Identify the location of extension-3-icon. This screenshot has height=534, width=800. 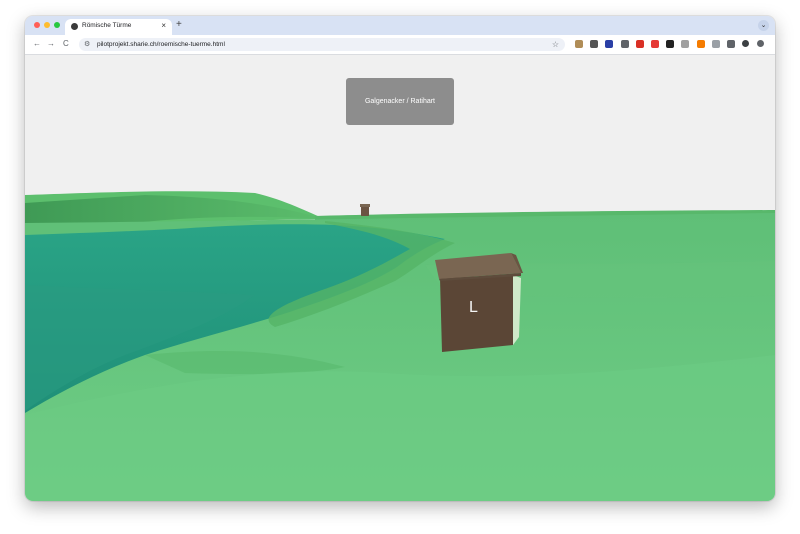
(609, 44).